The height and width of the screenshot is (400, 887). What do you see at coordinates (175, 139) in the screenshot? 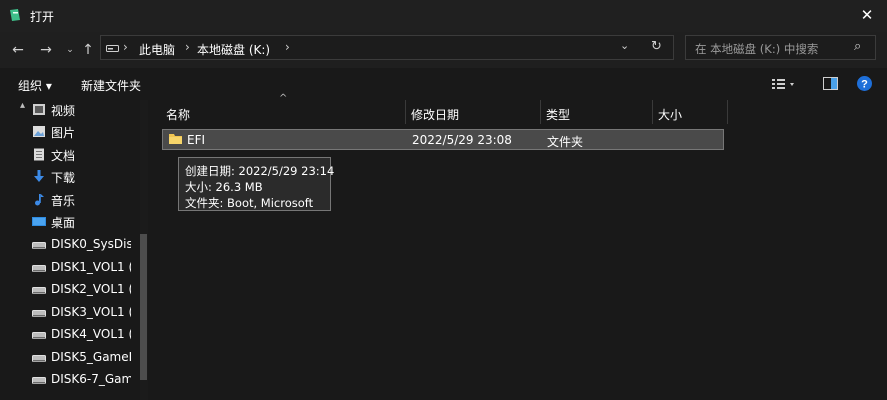
I see `folder-icon` at bounding box center [175, 139].